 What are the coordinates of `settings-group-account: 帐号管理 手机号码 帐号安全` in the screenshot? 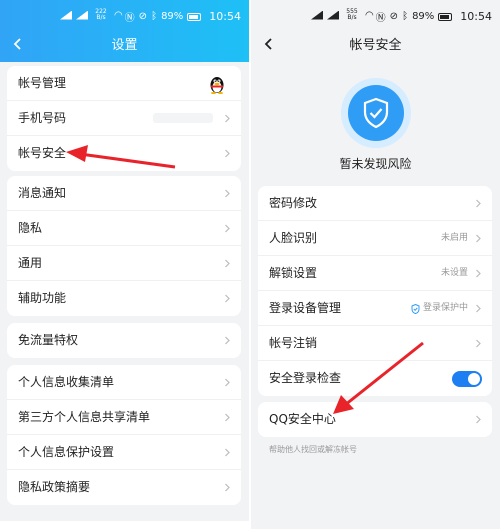 It's located at (124, 118).